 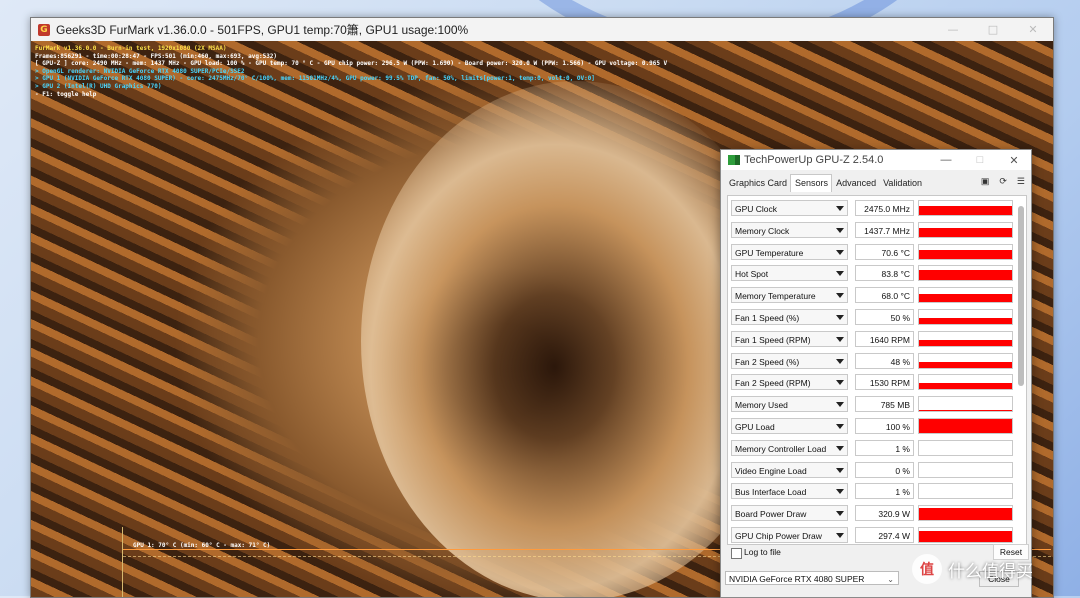 I want to click on sensor-name-dropdown: GPU Clock, so click(x=789, y=208).